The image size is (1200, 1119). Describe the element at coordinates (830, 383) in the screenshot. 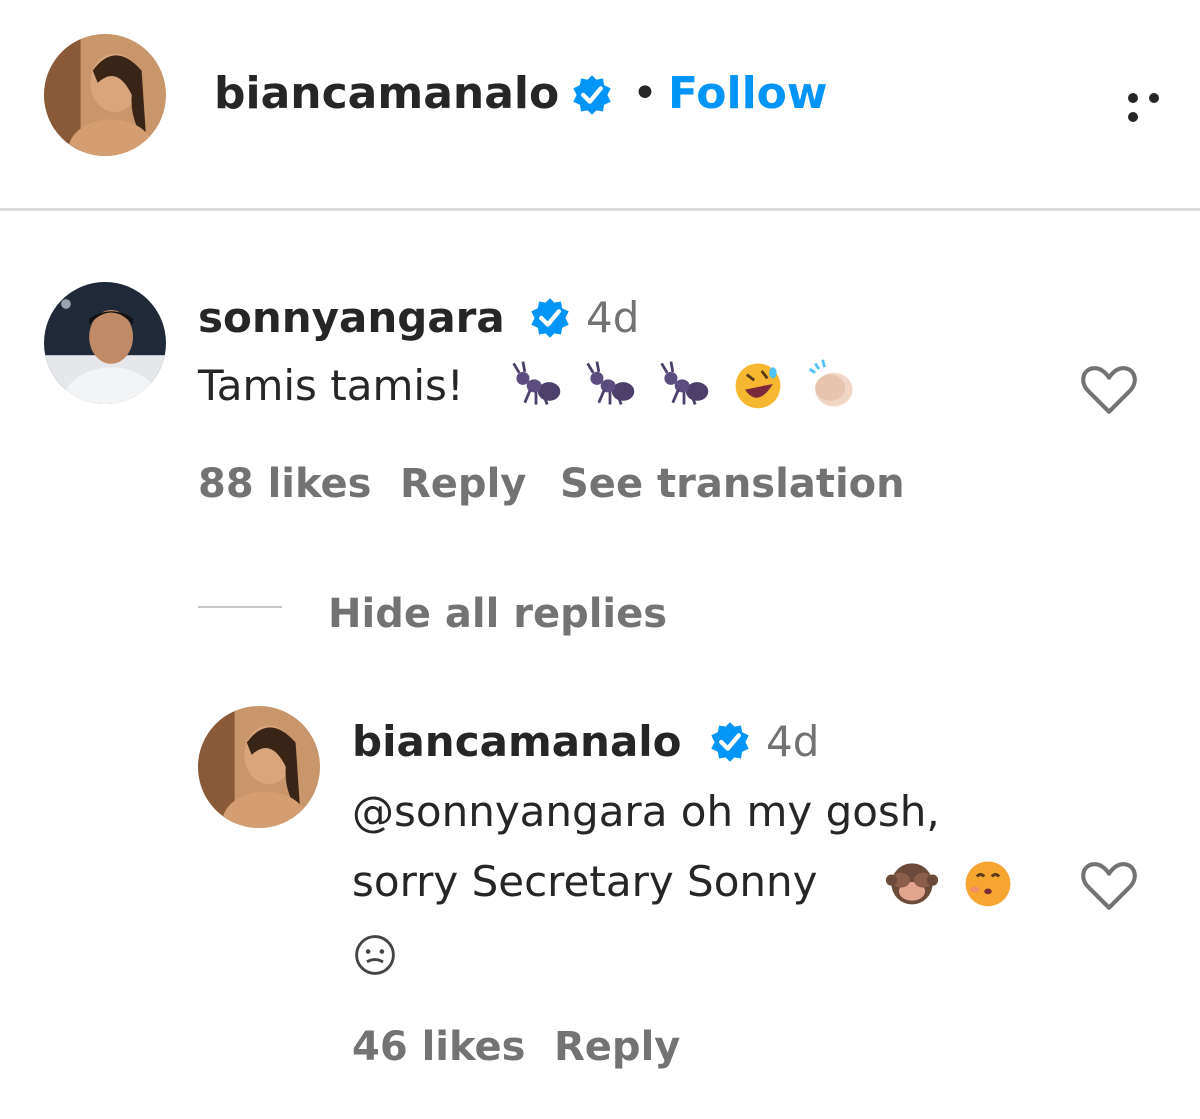

I see `clapping-hands-emoji-icon` at that location.